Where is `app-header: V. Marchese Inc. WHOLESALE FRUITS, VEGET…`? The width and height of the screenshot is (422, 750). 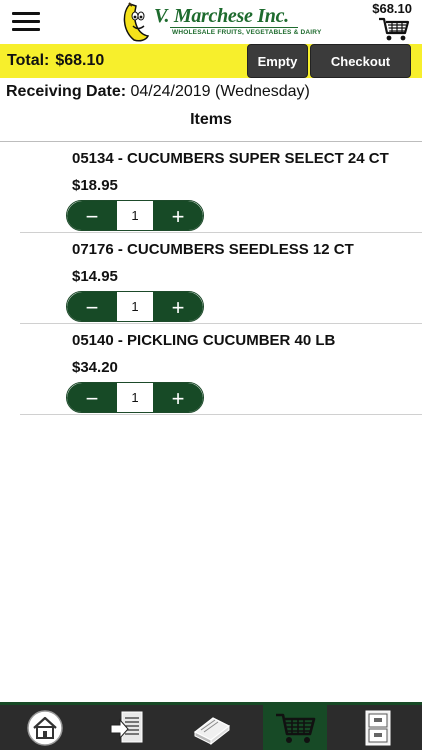
app-header: V. Marchese Inc. WHOLESALE FRUITS, VEGET… is located at coordinates (211, 22).